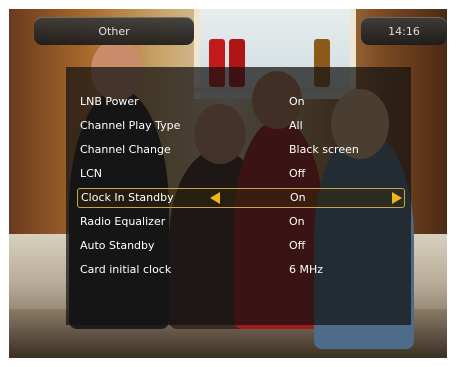 Image resolution: width=456 pixels, height=367 pixels. Describe the element at coordinates (324, 149) in the screenshot. I see `menu-item-value: Black screen` at that location.